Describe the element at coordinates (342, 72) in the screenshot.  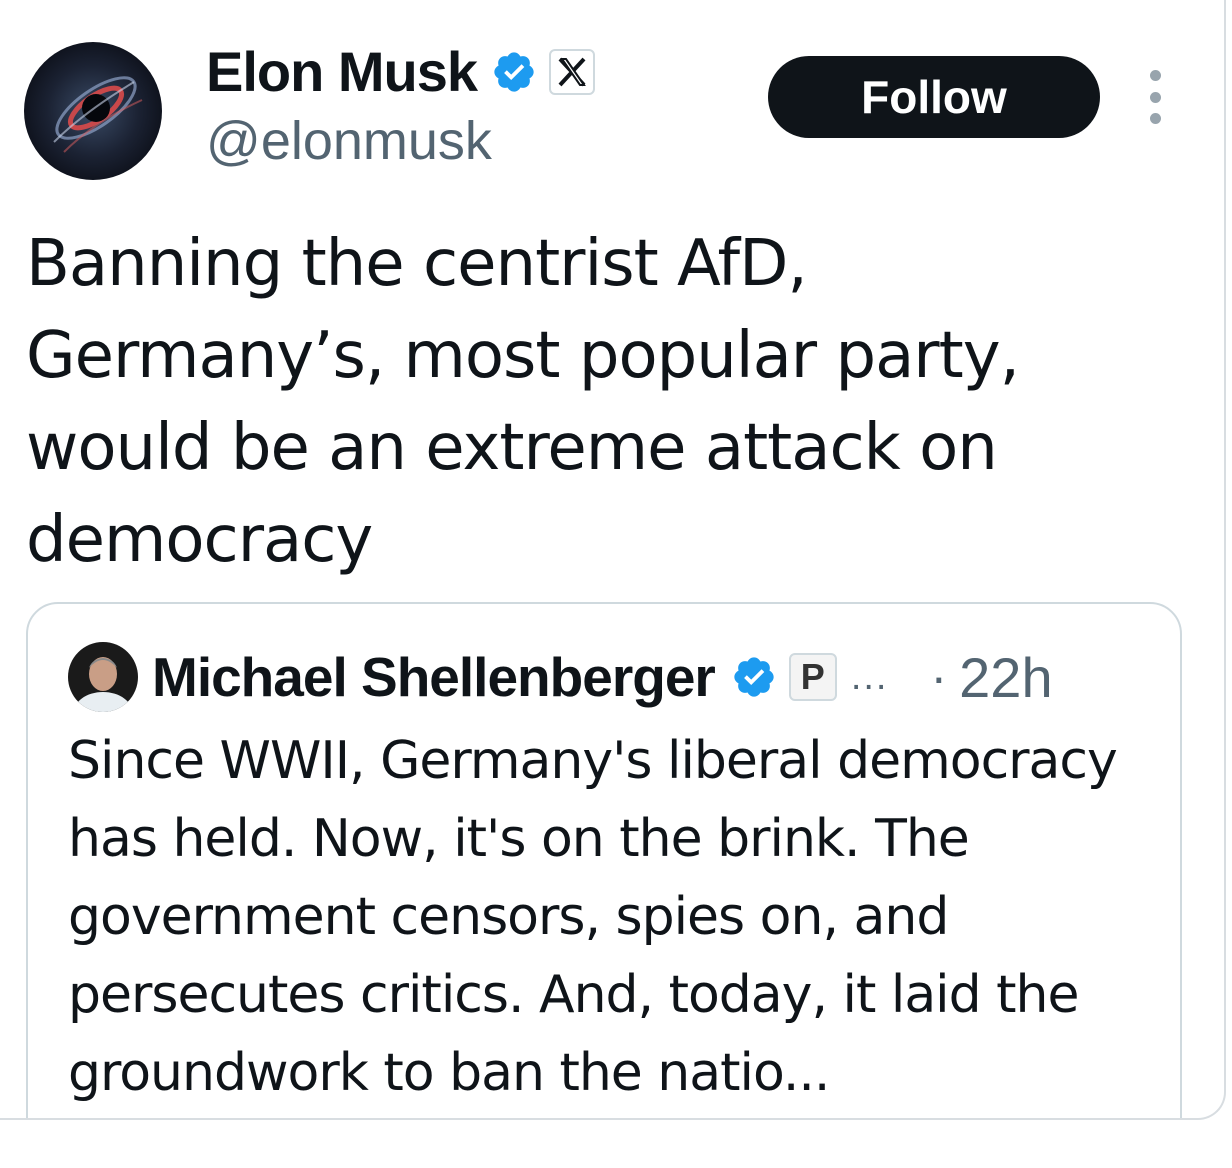
I see `author-display-name: Elon Musk` at that location.